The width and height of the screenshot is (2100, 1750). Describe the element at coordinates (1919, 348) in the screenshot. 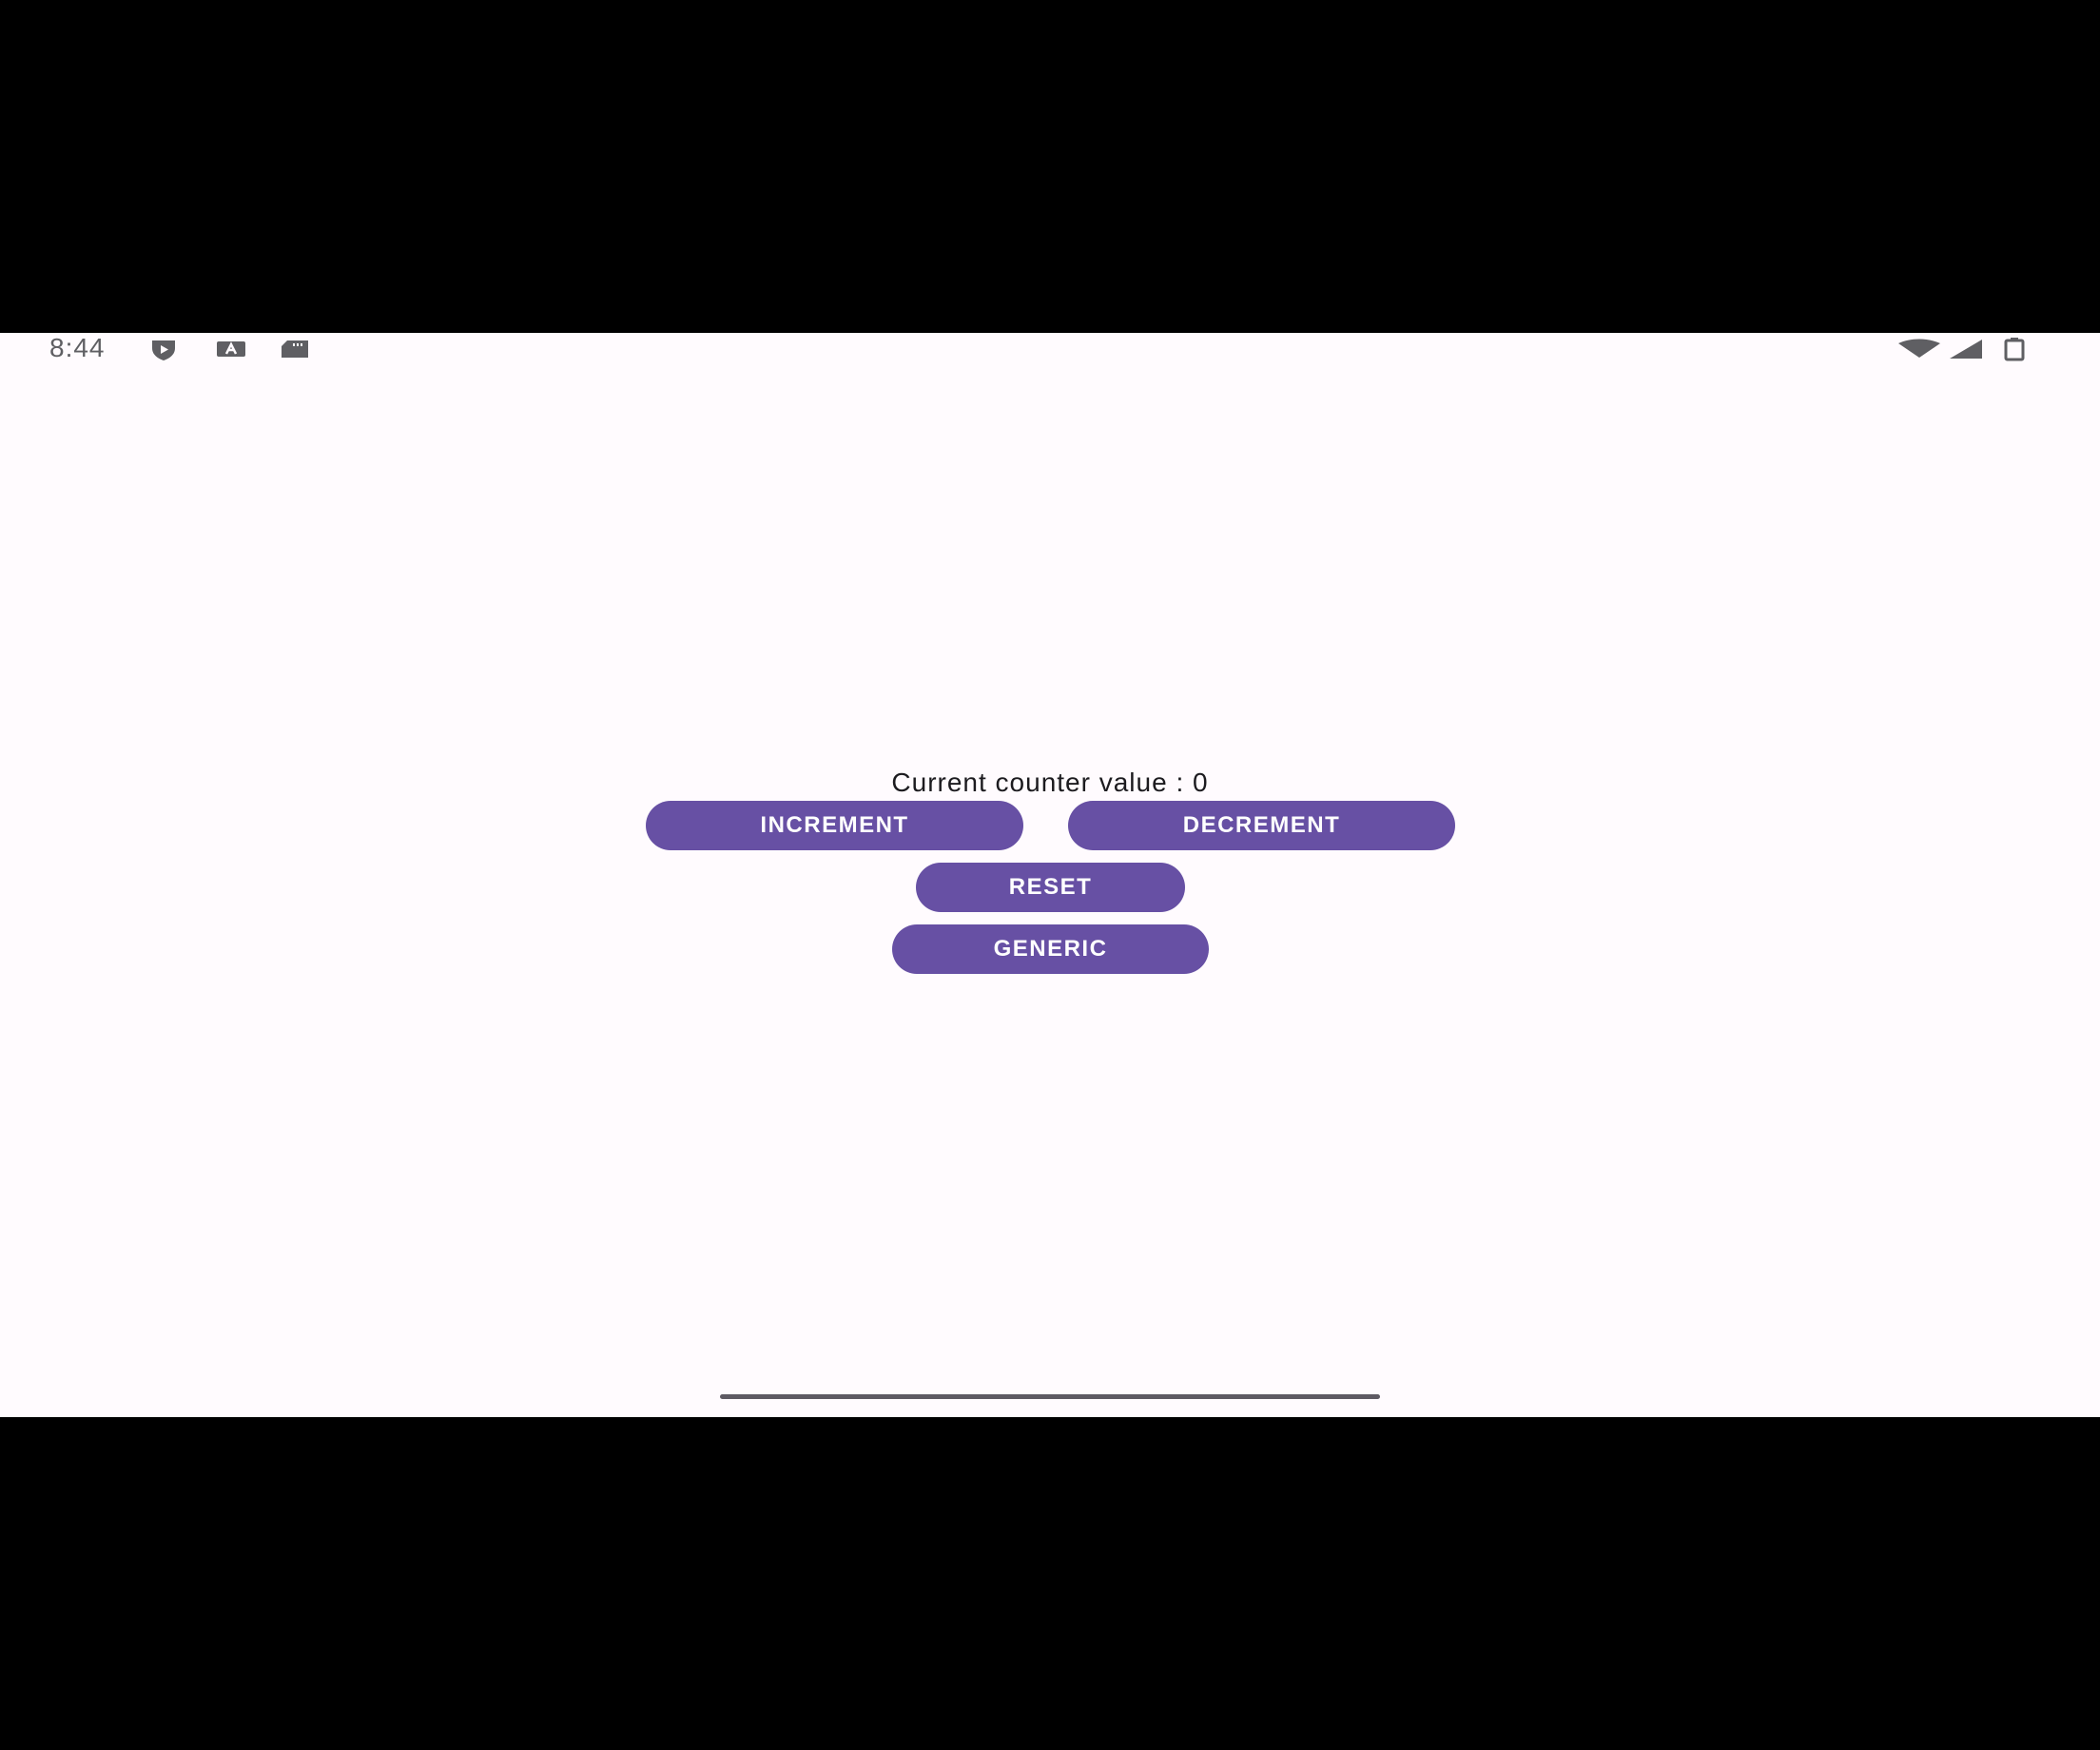

I see `wifi-icon` at that location.